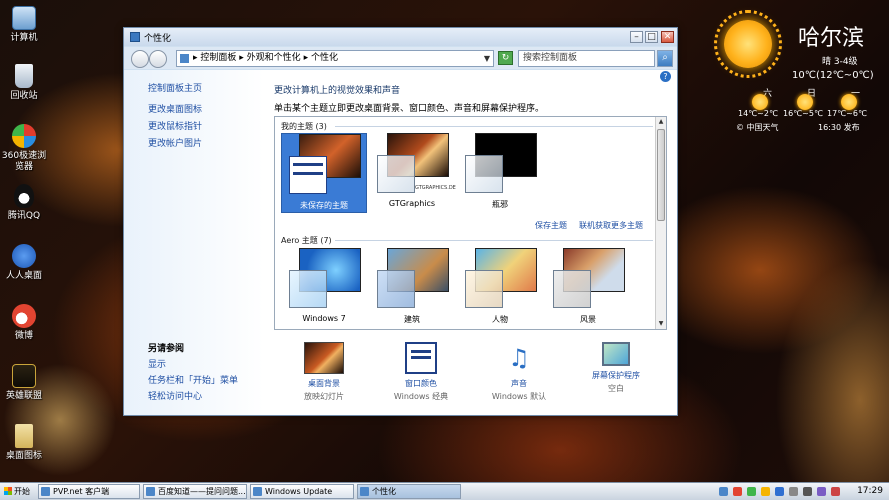 This screenshot has width=889, height=500. I want to click on weather-source: © 中国天气, so click(757, 127).